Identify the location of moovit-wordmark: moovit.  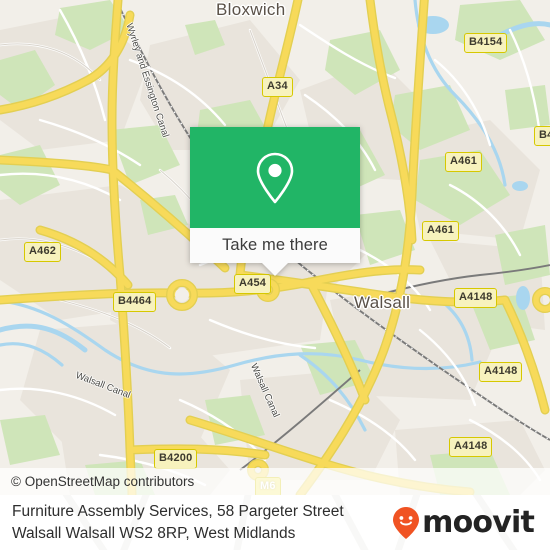
(478, 522).